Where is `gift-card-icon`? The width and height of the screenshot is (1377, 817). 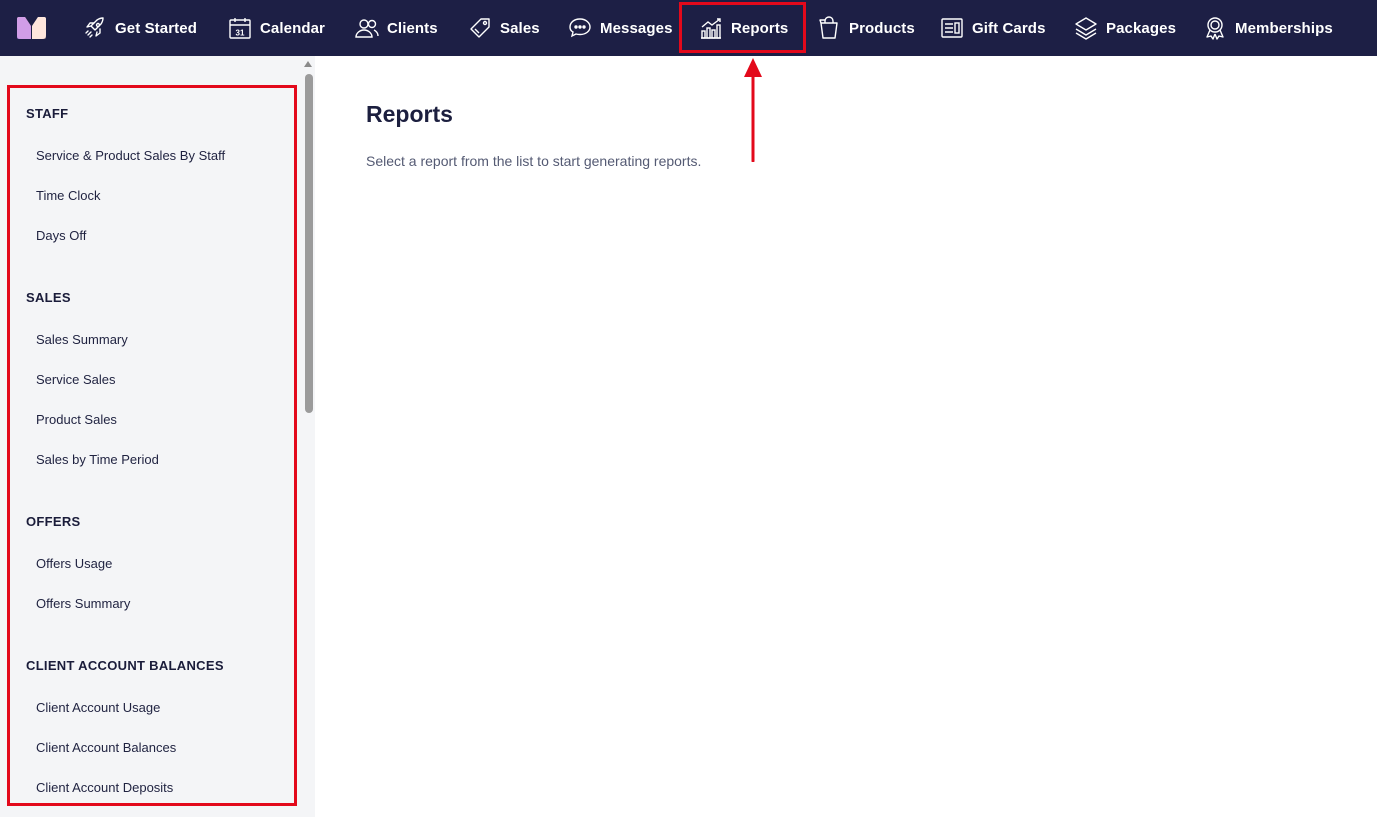
gift-card-icon is located at coordinates (952, 28).